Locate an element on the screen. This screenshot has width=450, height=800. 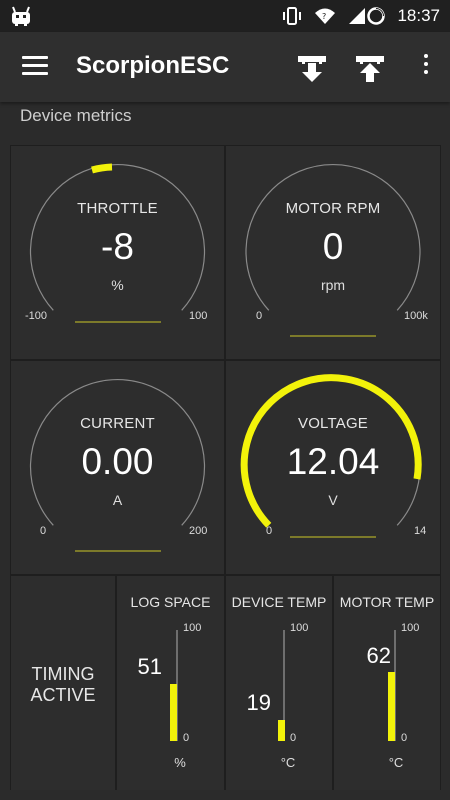
current-gauge: CURRENT 0.00 A 0 200 is located at coordinates (117, 467).